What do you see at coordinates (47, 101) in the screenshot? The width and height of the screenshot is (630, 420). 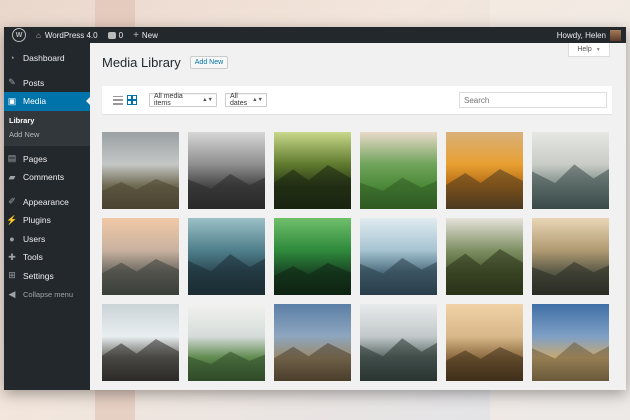 I see `sidebar-item-media: ▣ Media` at bounding box center [47, 101].